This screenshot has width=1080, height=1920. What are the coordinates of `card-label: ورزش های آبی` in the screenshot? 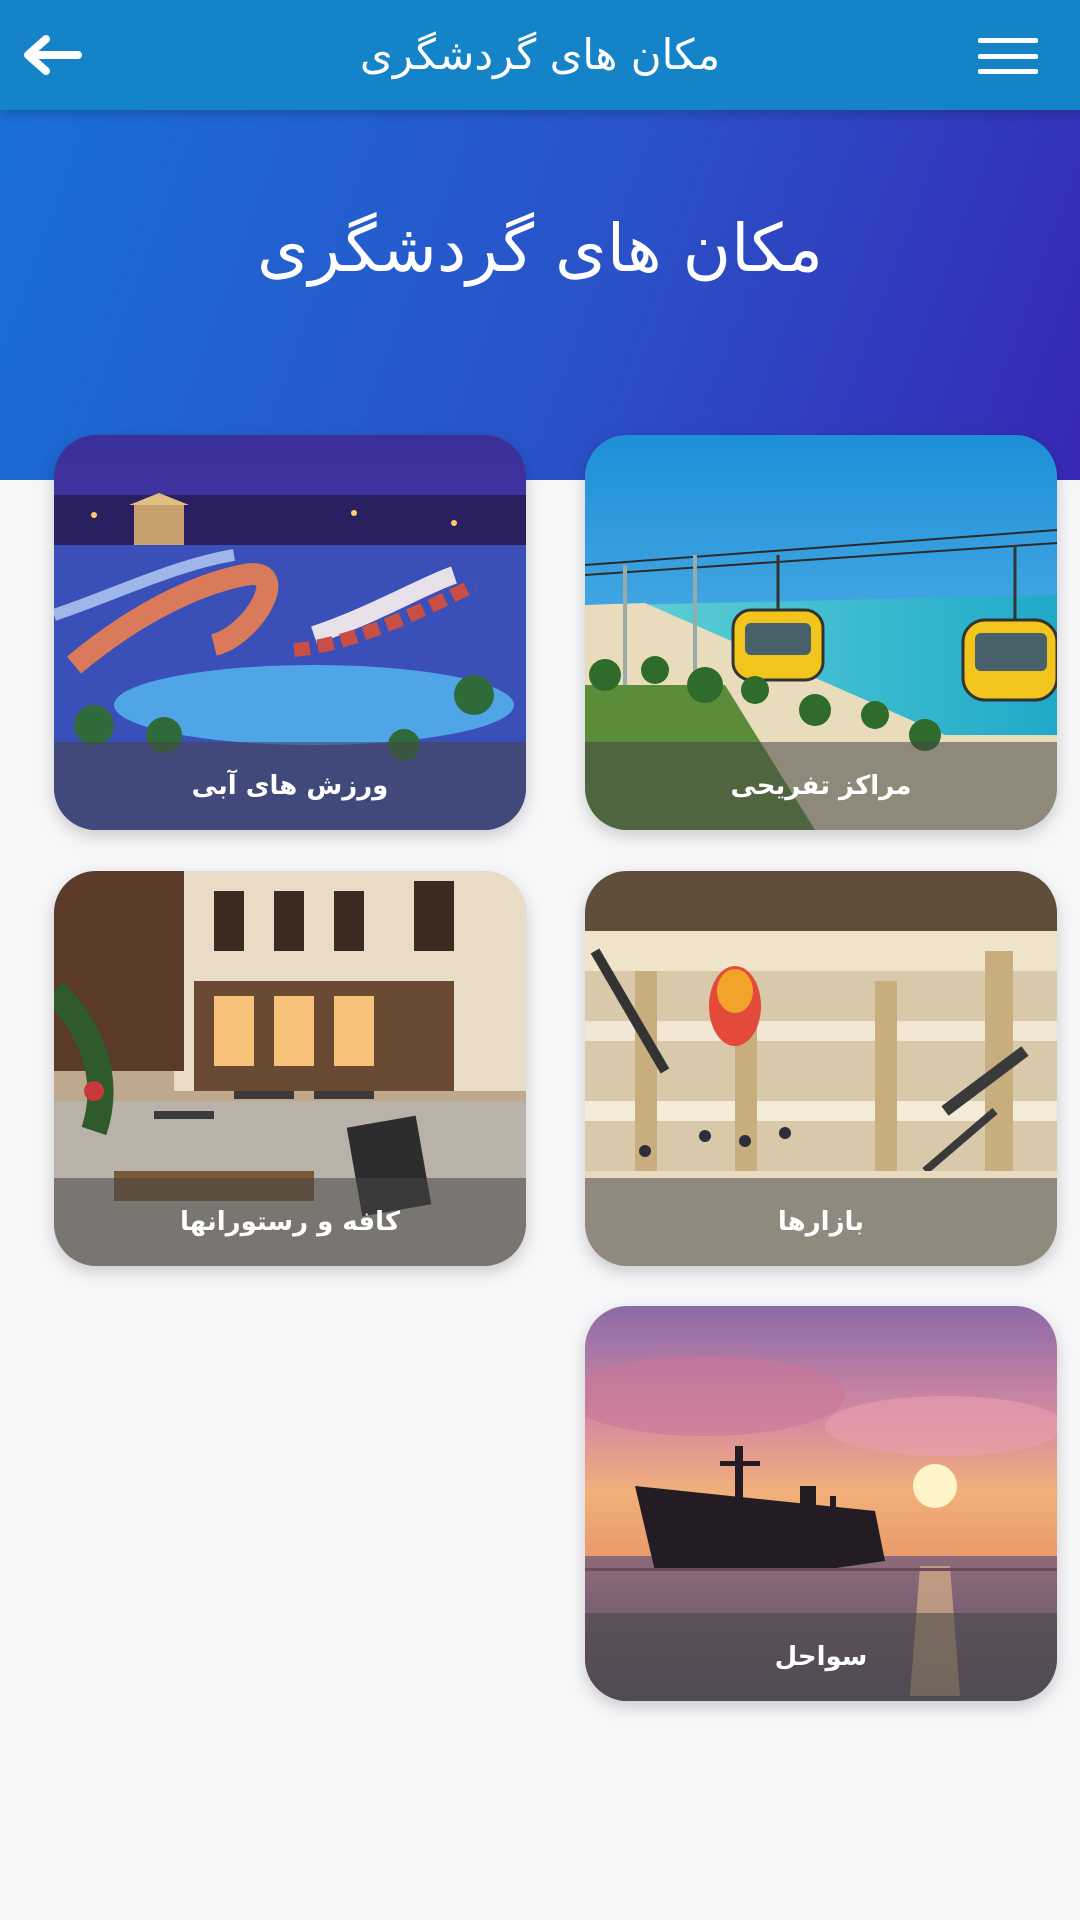 It's located at (290, 786).